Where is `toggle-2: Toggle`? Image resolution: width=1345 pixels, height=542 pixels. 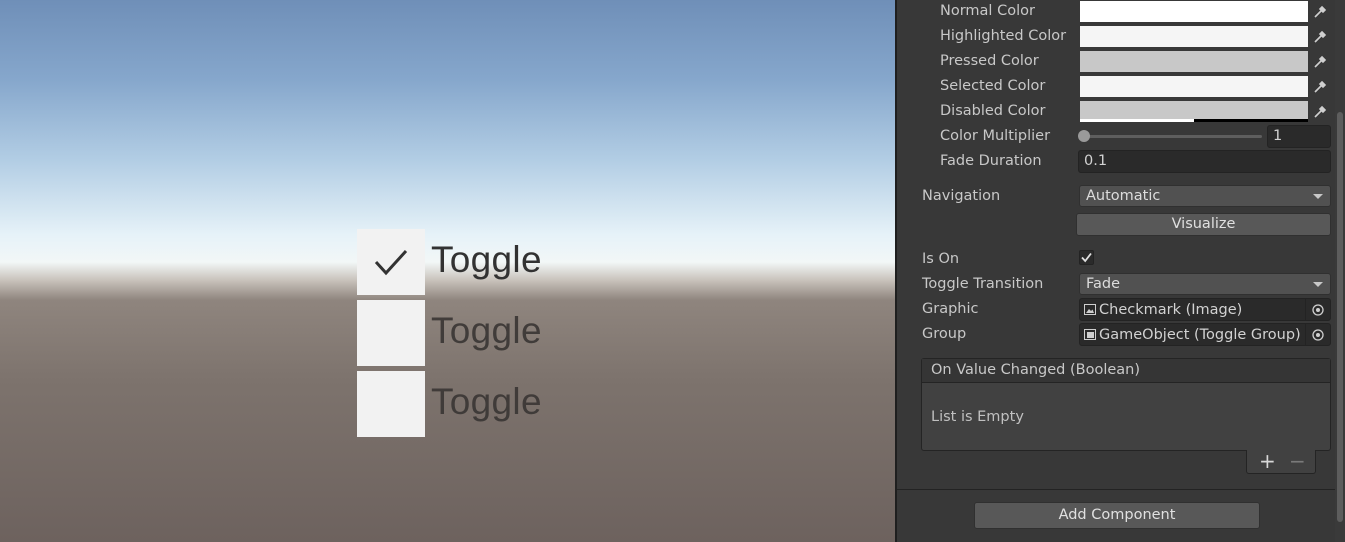 toggle-2: Toggle is located at coordinates (487, 333).